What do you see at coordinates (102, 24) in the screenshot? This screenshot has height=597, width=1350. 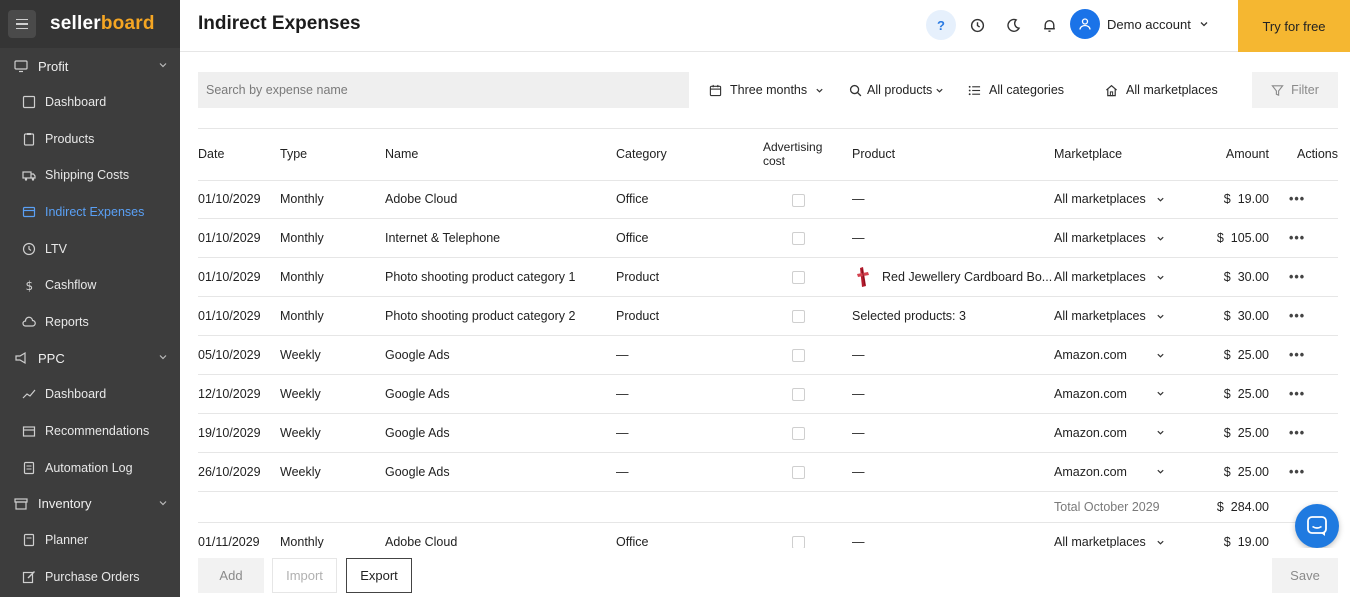 I see `logo: sellerboard` at bounding box center [102, 24].